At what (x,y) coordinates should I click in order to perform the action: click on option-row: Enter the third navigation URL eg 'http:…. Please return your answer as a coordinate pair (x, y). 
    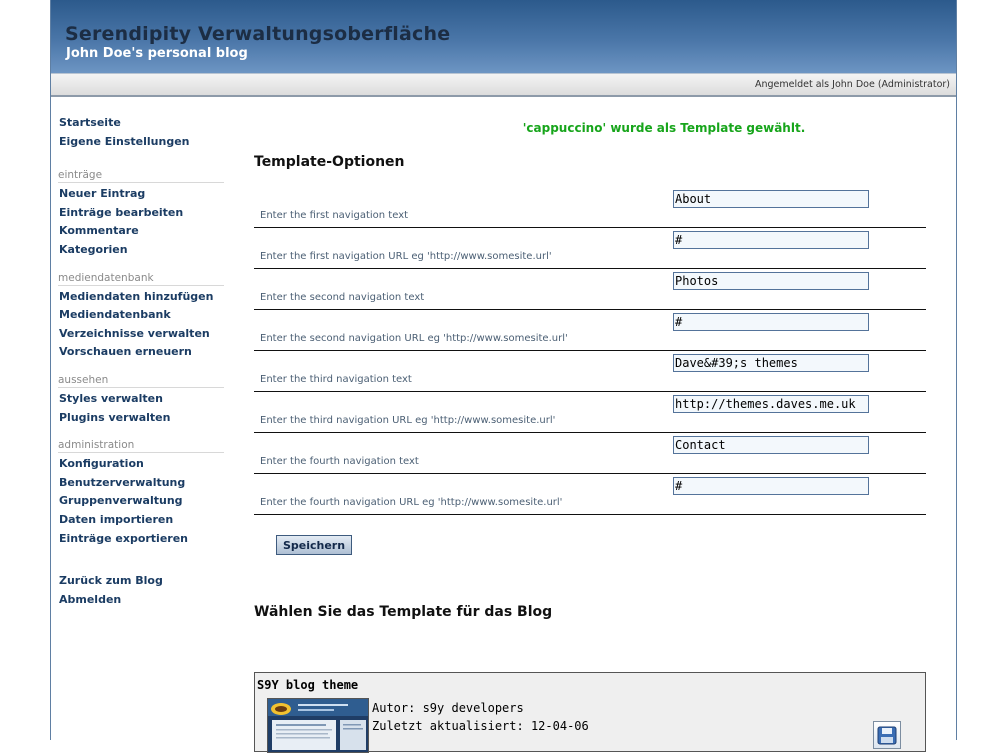
    Looking at the image, I should click on (590, 412).